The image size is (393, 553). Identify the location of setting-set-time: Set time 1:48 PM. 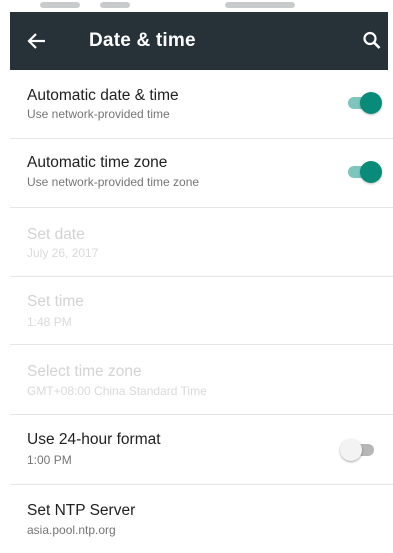
(201, 311).